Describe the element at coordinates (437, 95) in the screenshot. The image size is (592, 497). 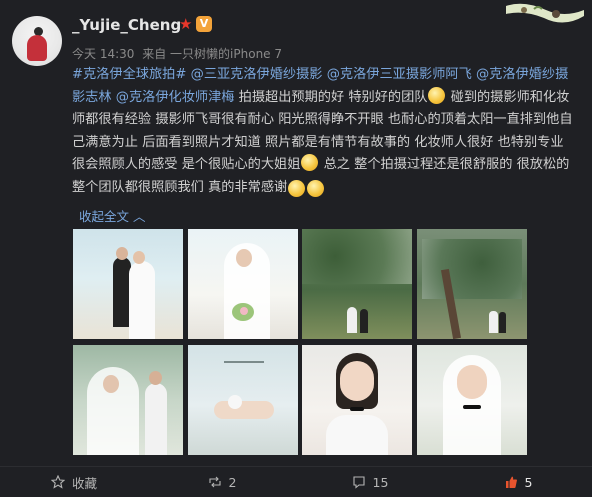
I see `smile-emoji-icon` at that location.